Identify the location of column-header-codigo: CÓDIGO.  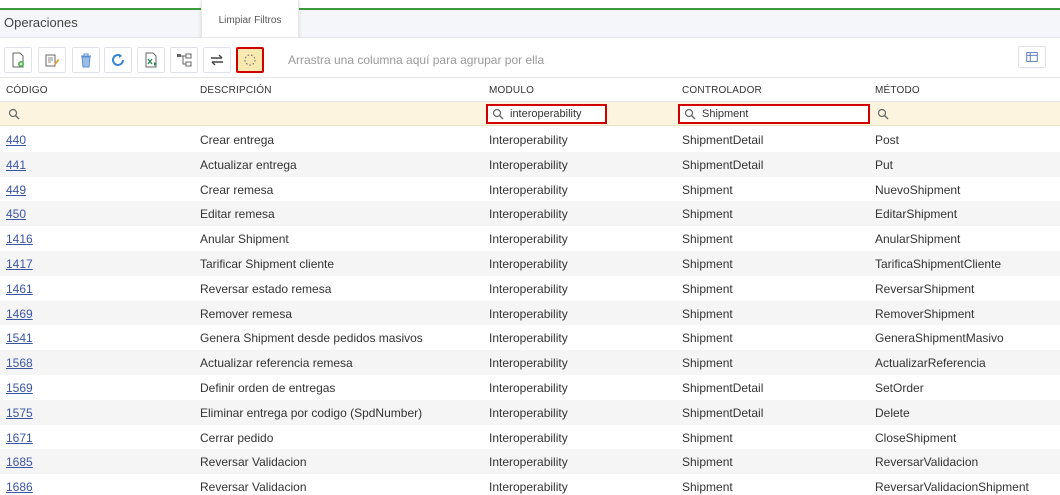
(27, 90).